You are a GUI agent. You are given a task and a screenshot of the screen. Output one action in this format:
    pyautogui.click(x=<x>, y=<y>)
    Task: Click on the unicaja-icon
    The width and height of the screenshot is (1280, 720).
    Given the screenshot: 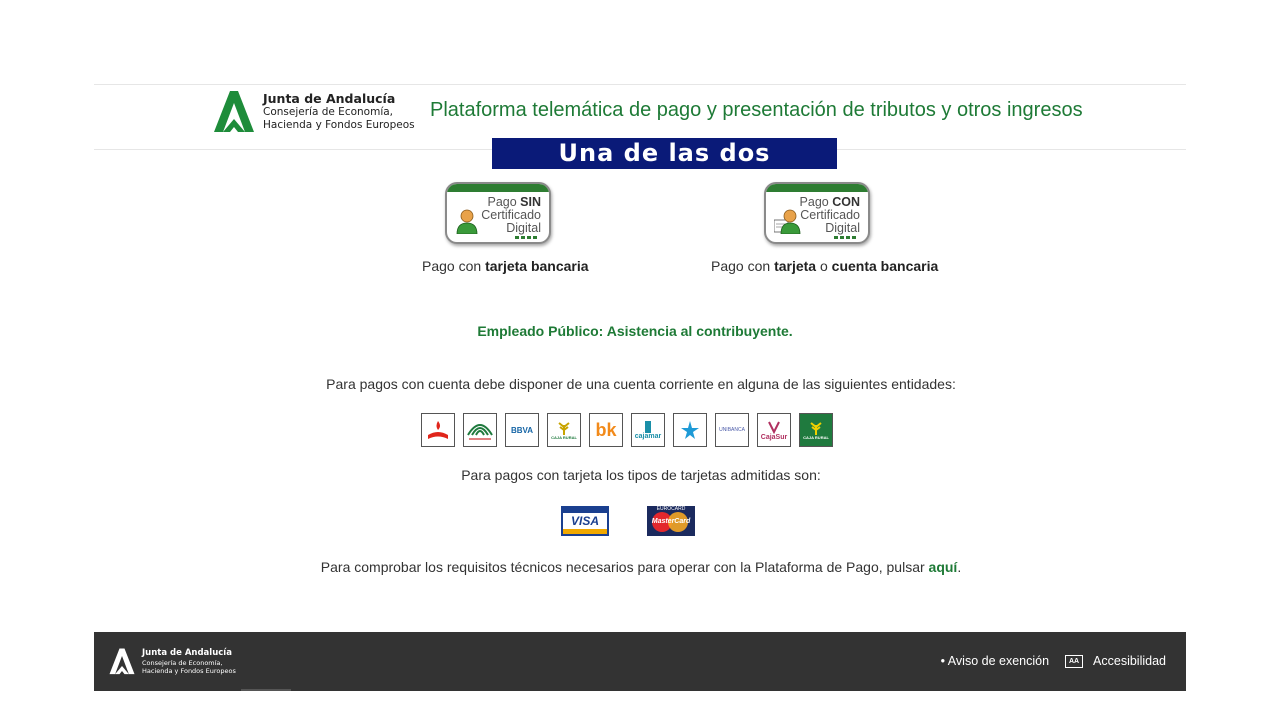 What is the action you would take?
    pyautogui.click(x=480, y=432)
    